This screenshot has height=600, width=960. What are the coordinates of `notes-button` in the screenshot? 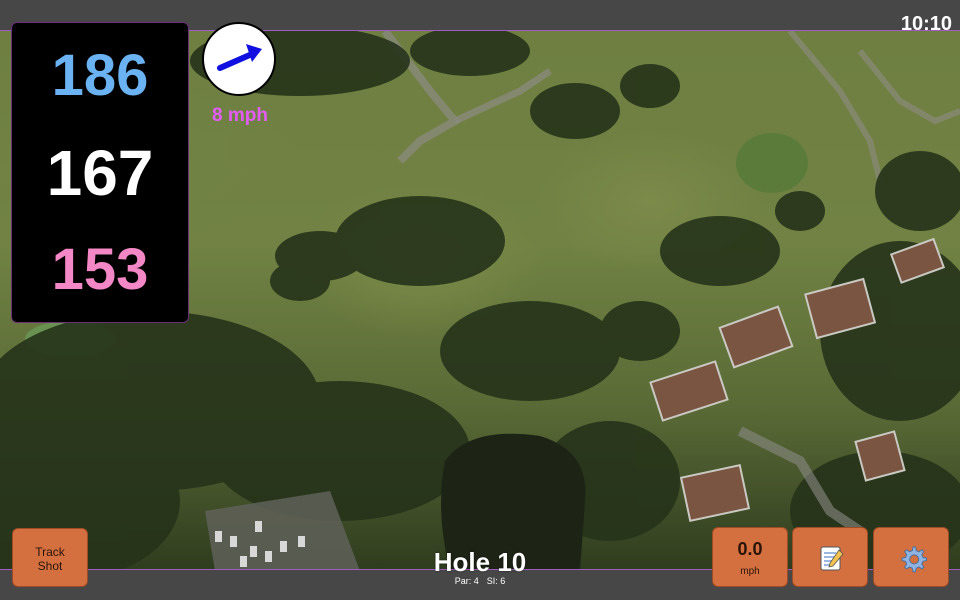 It's located at (830, 557).